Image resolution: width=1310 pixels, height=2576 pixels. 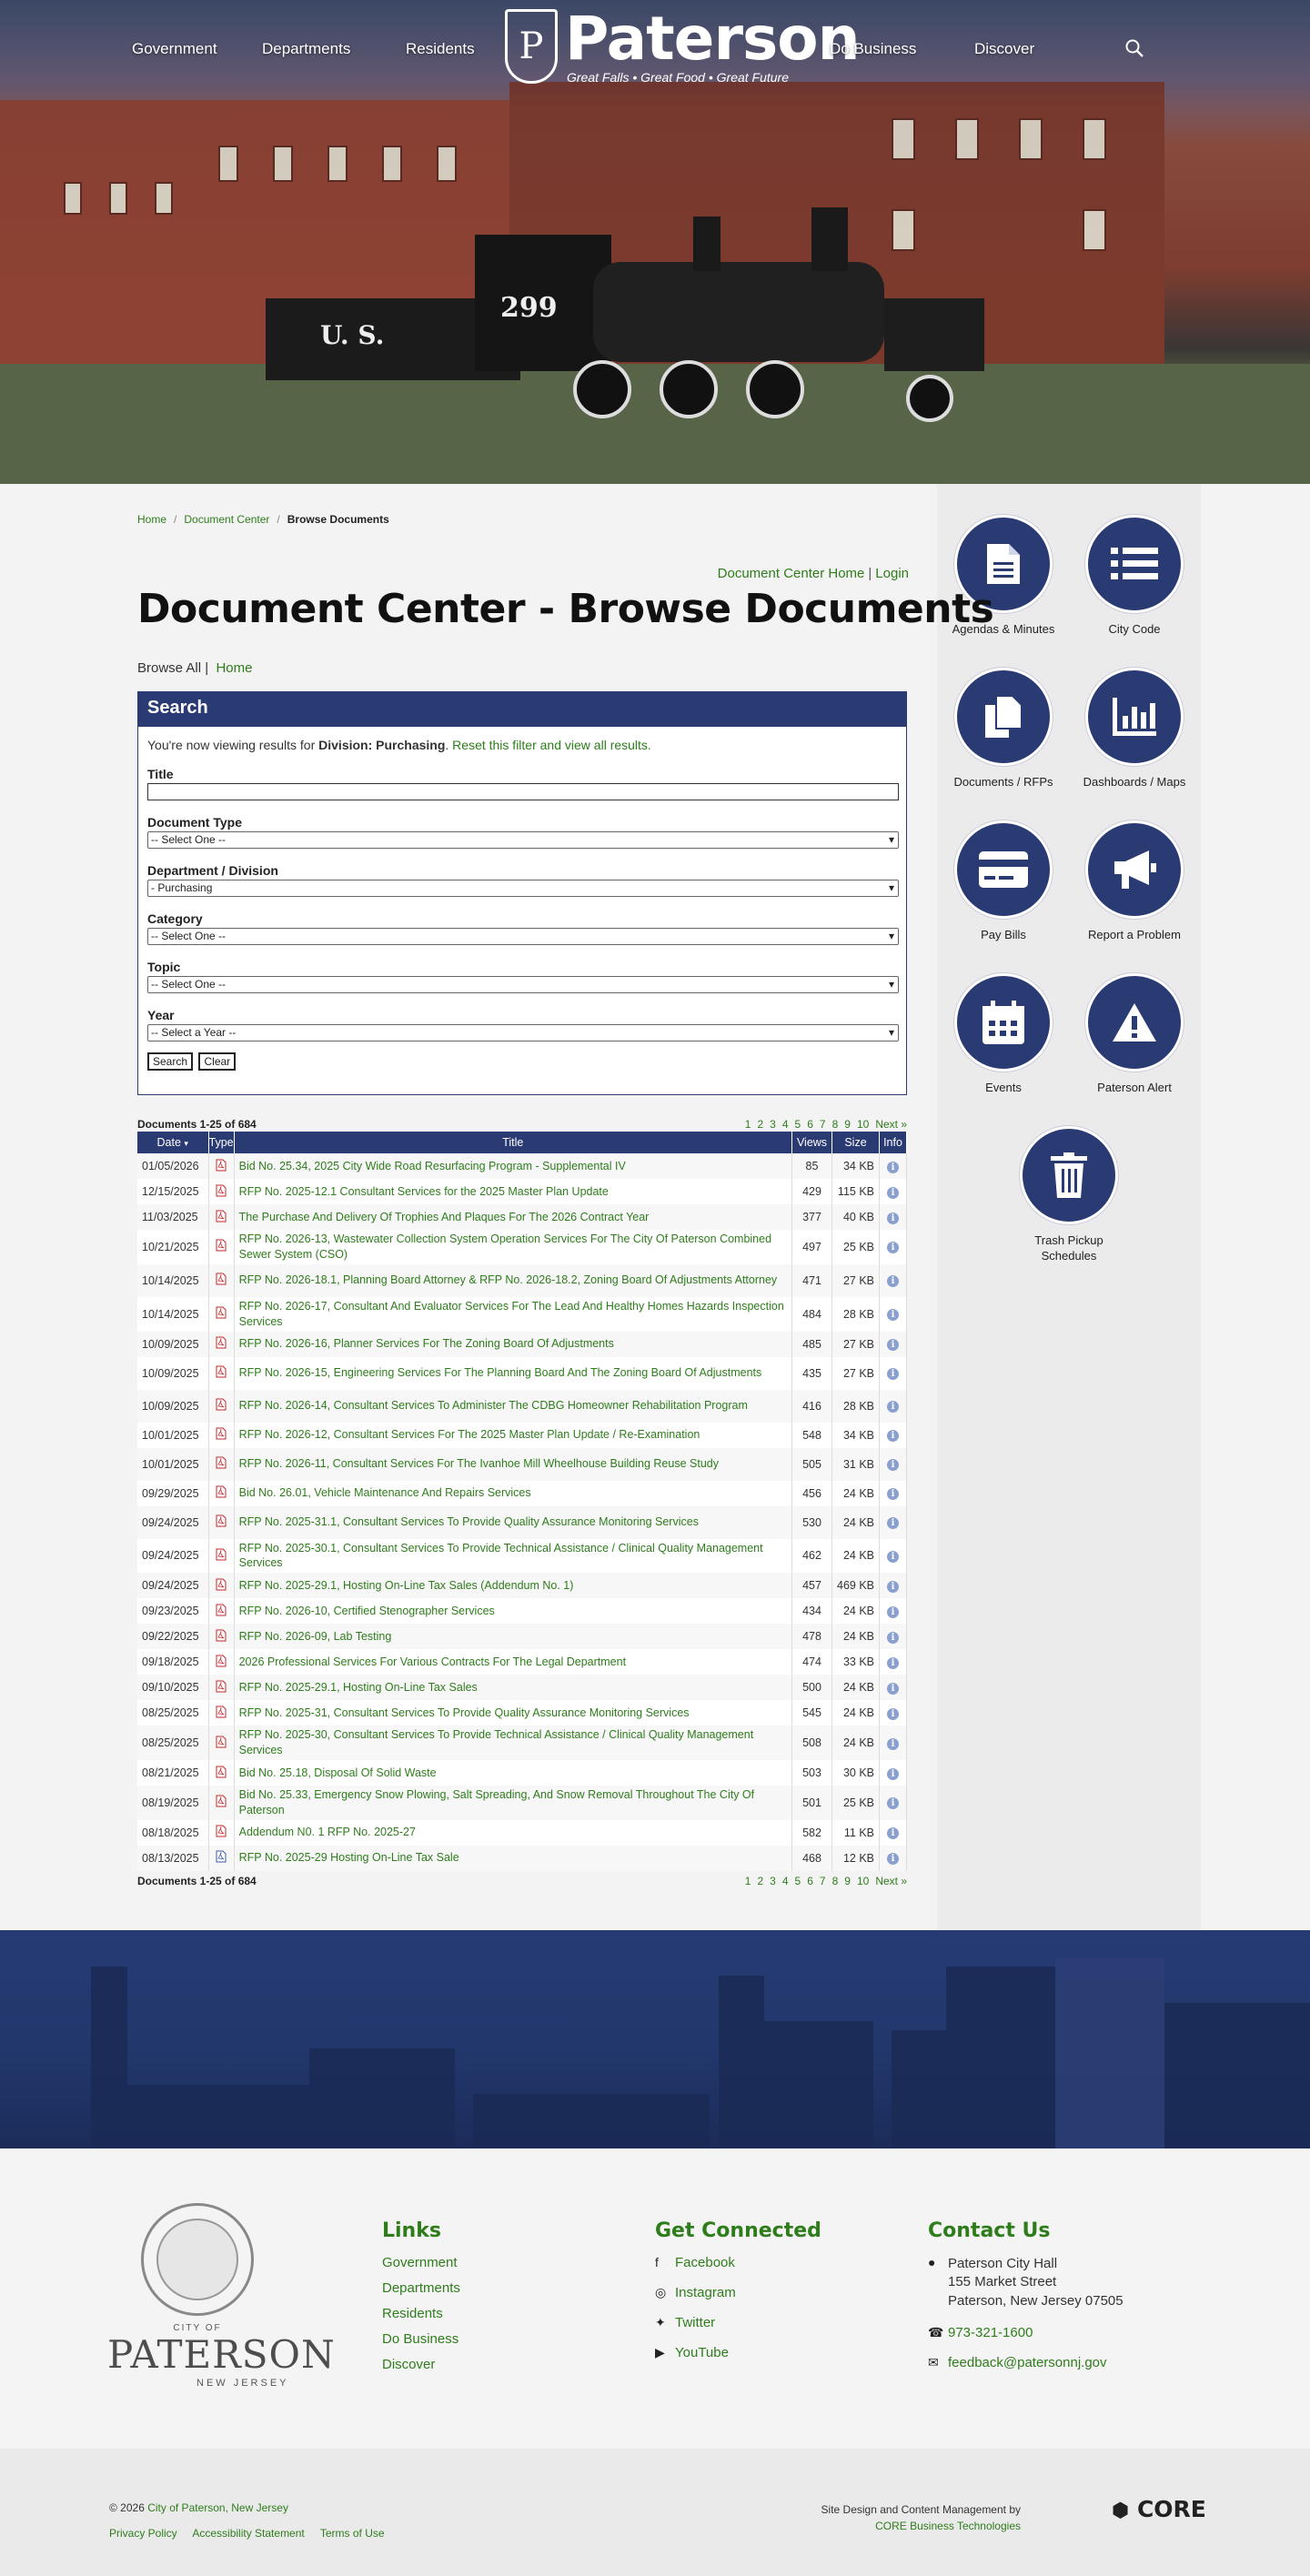 What do you see at coordinates (174, 49) in the screenshot?
I see `nav-government: Government` at bounding box center [174, 49].